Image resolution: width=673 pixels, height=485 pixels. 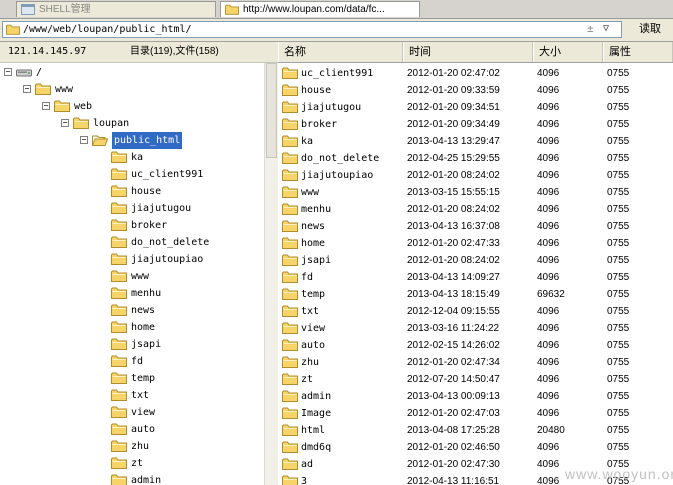 I want to click on tree-item: auto, so click(x=181, y=429).